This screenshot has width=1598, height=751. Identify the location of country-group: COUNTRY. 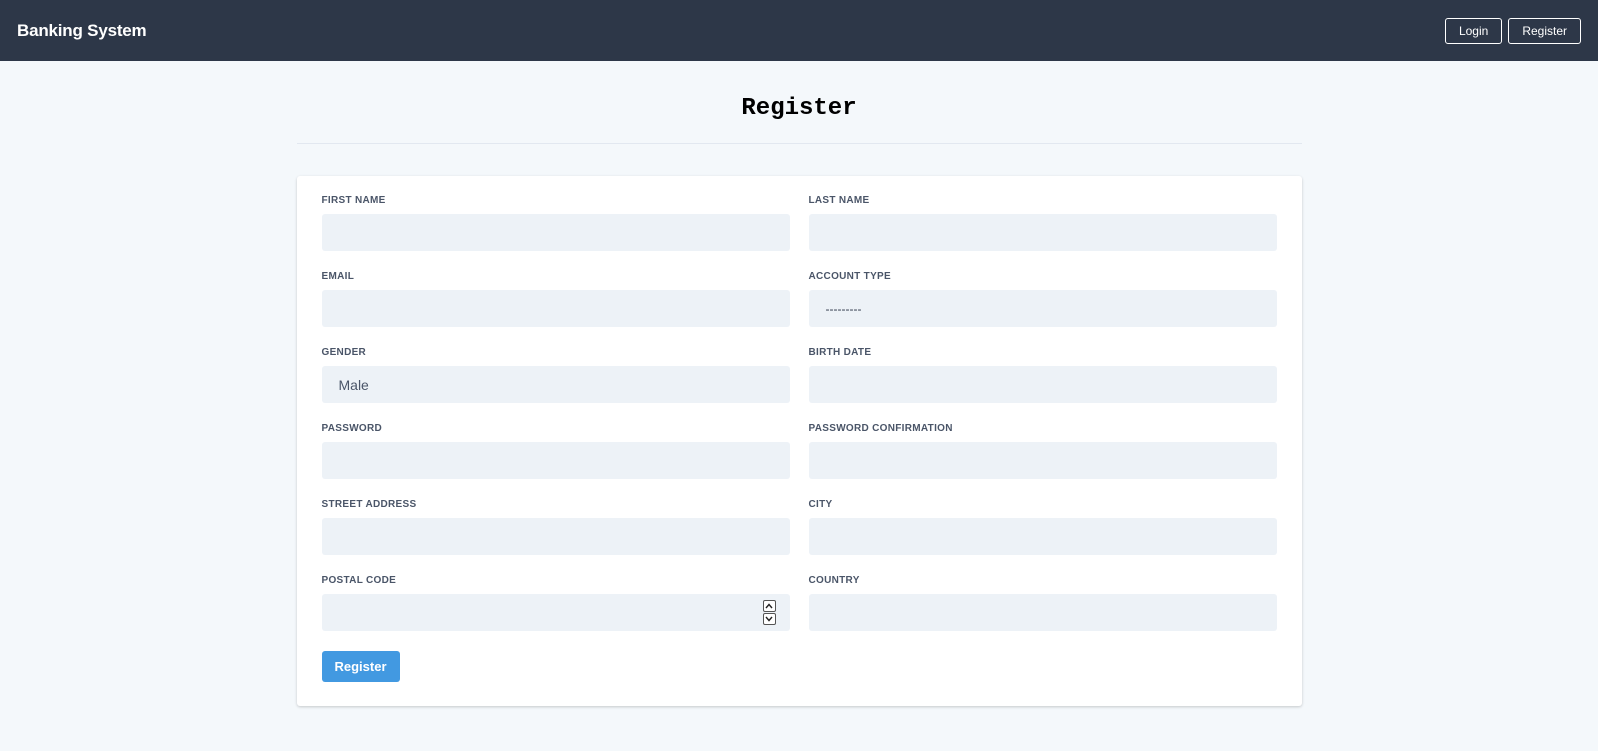
(1042, 613).